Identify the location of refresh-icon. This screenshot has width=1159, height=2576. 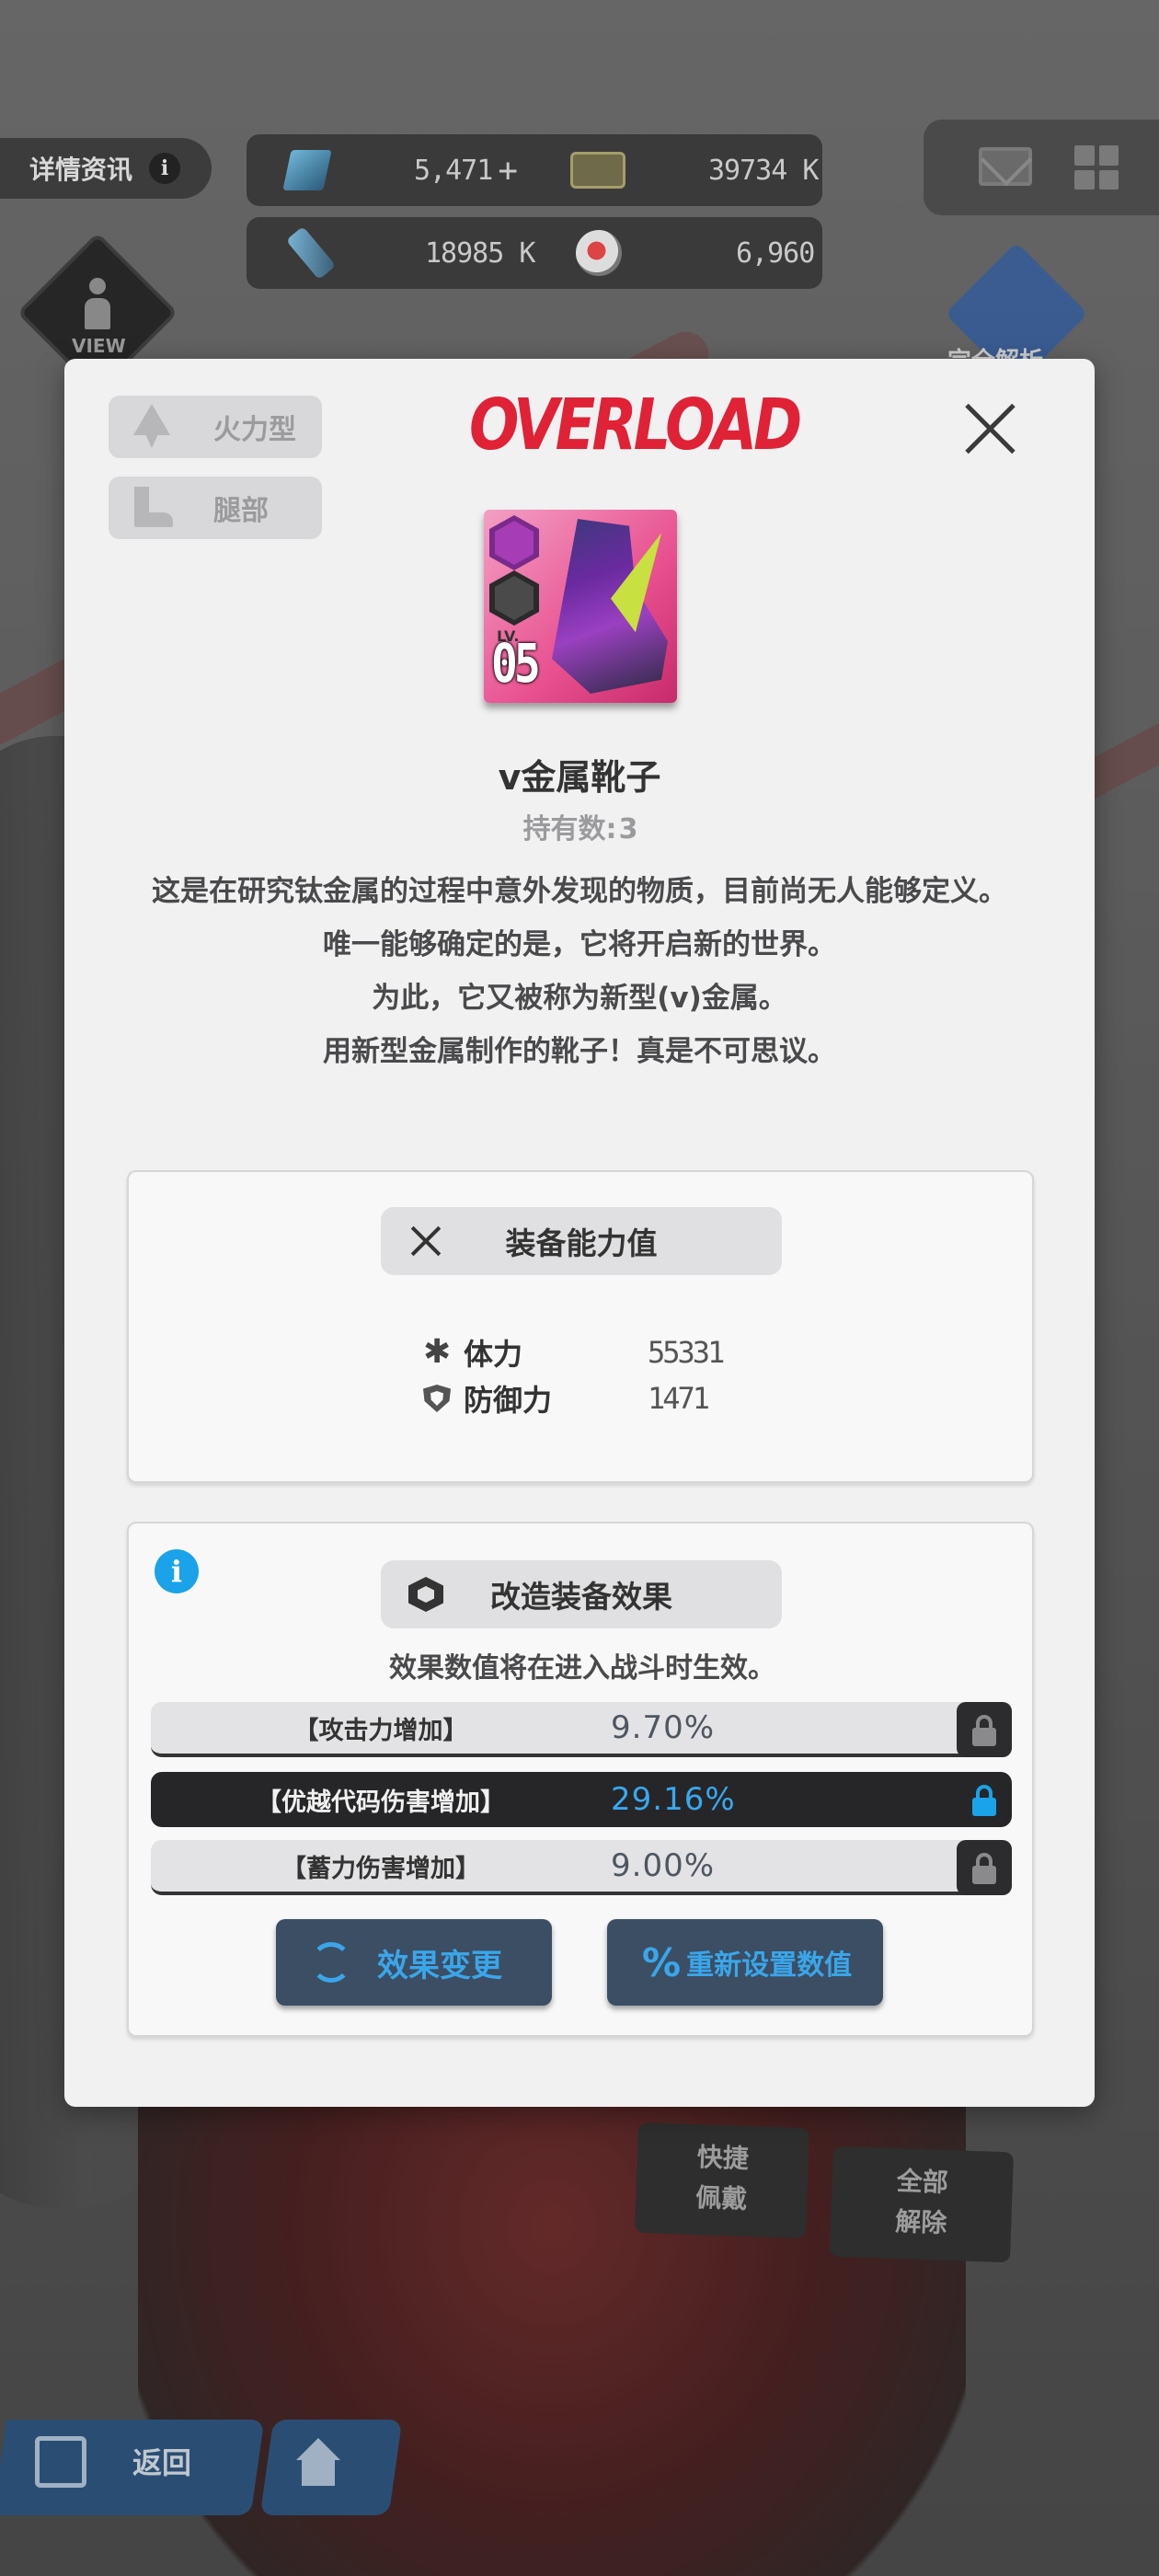
(331, 1962).